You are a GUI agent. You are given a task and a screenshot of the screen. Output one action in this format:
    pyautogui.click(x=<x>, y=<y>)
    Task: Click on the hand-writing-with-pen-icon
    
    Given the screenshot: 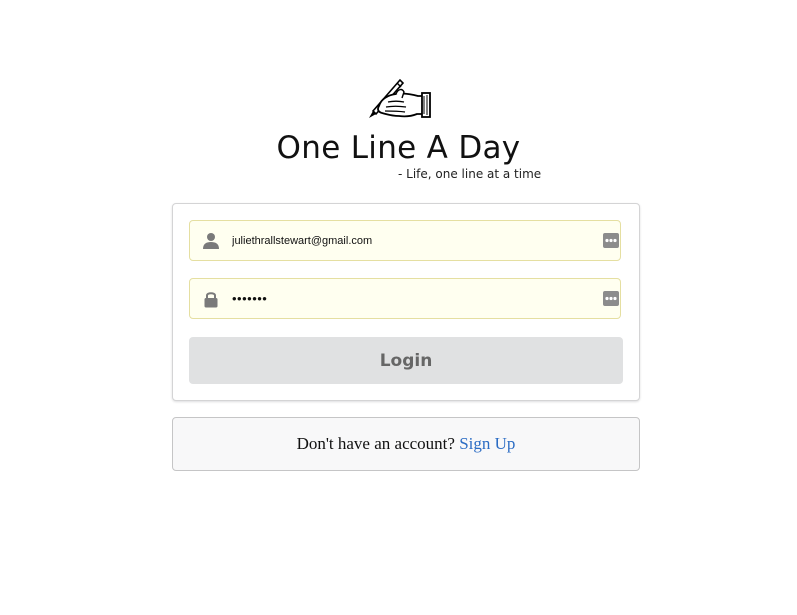 What is the action you would take?
    pyautogui.click(x=400, y=98)
    